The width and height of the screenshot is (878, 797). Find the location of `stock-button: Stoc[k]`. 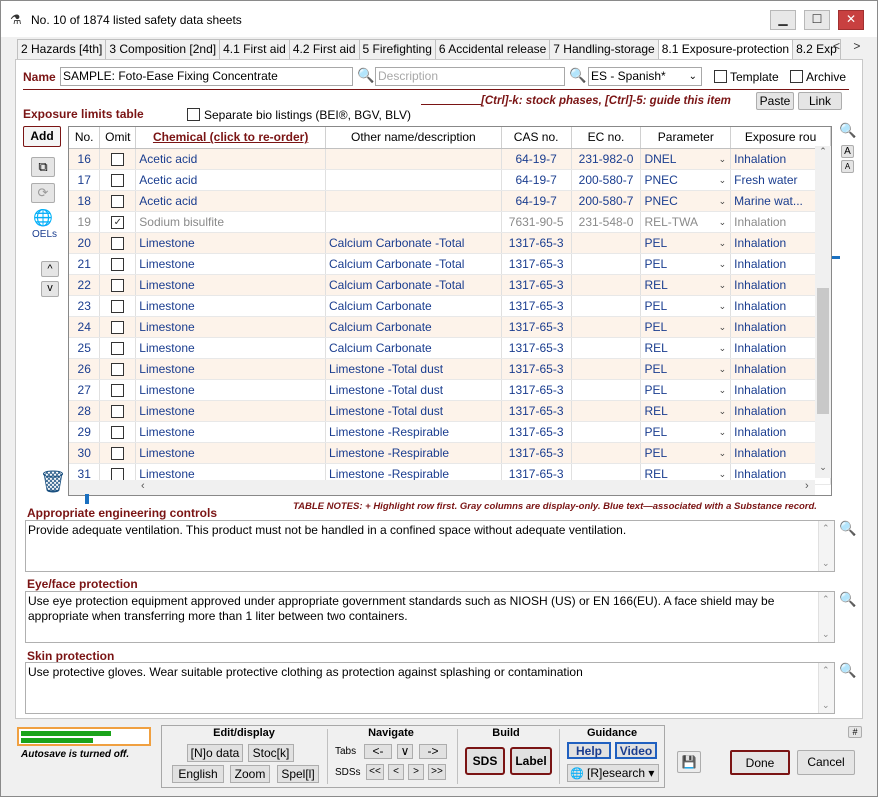

stock-button: Stoc[k] is located at coordinates (271, 753).